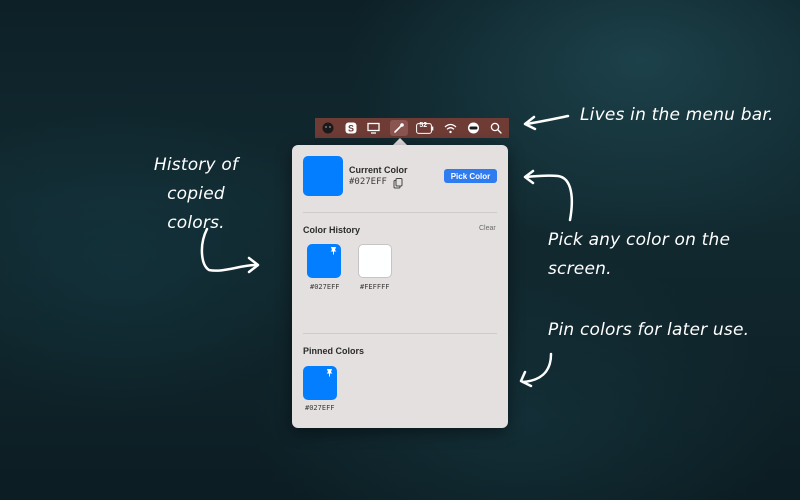 The image size is (800, 500). Describe the element at coordinates (334, 351) in the screenshot. I see `pinned-colors-title: Pinned Colors` at that location.